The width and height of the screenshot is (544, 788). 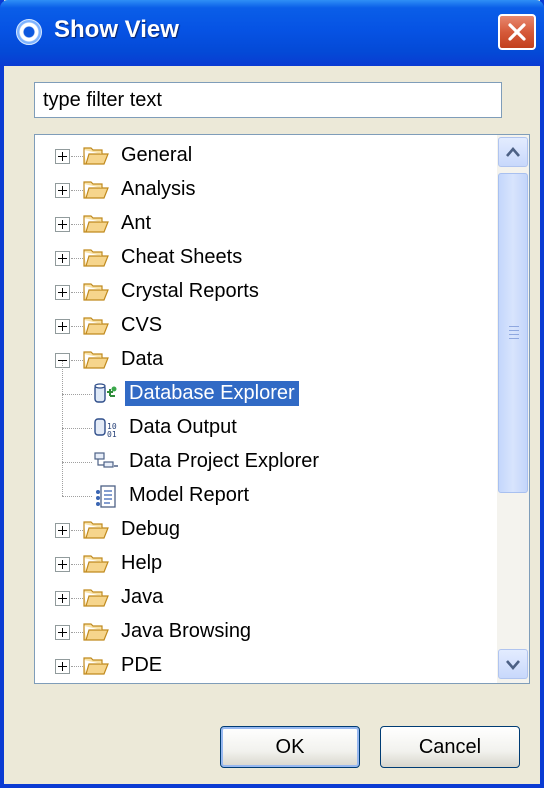 What do you see at coordinates (189, 495) in the screenshot?
I see `tree-item-label: Model Report` at bounding box center [189, 495].